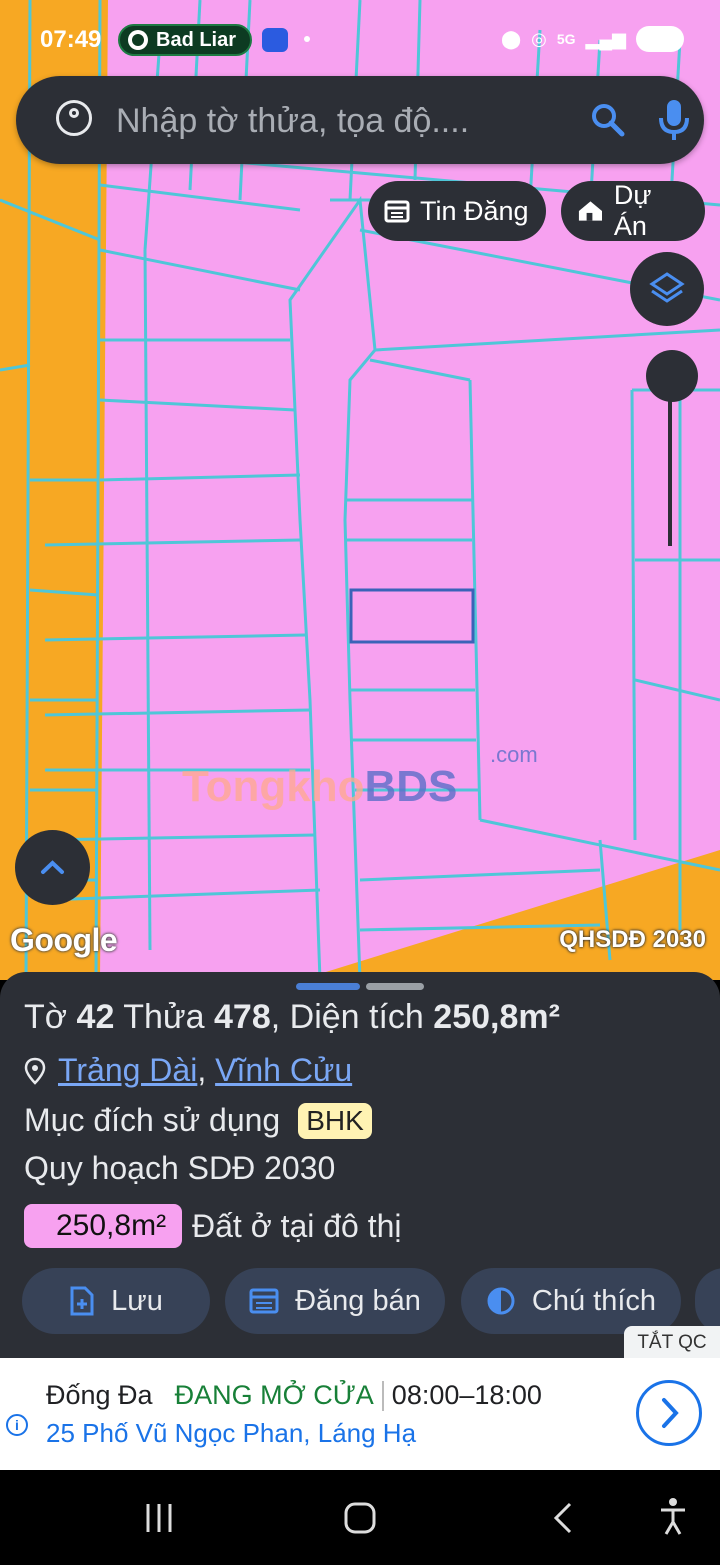  I want to click on ad-separator, so click(382, 1395).